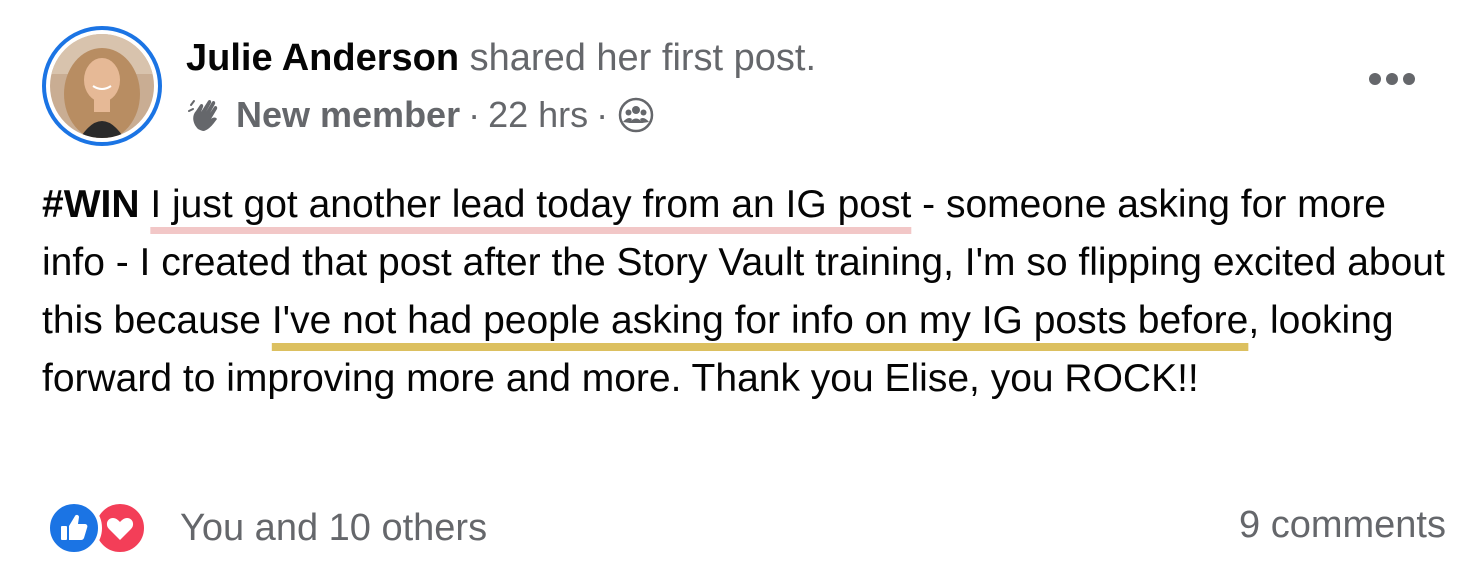  I want to click on comments-count: 9 comments, so click(1342, 525).